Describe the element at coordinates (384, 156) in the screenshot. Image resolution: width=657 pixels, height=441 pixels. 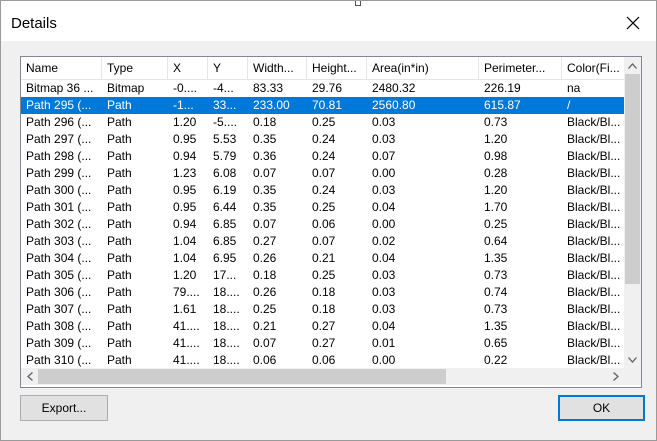
I see `cell-area: 0.07` at that location.